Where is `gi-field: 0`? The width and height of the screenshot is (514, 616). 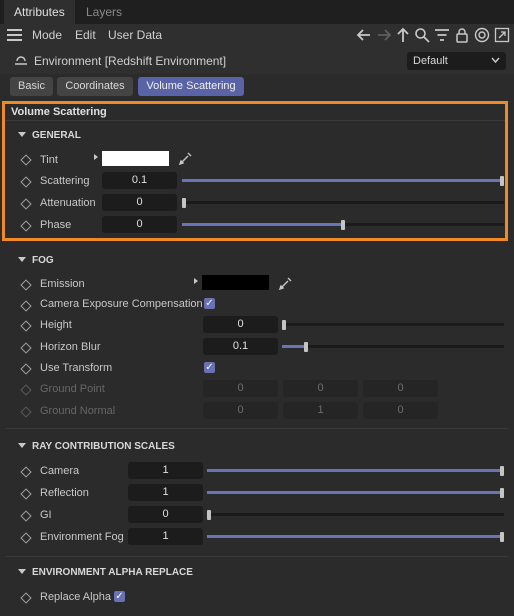
gi-field: 0 is located at coordinates (165, 514).